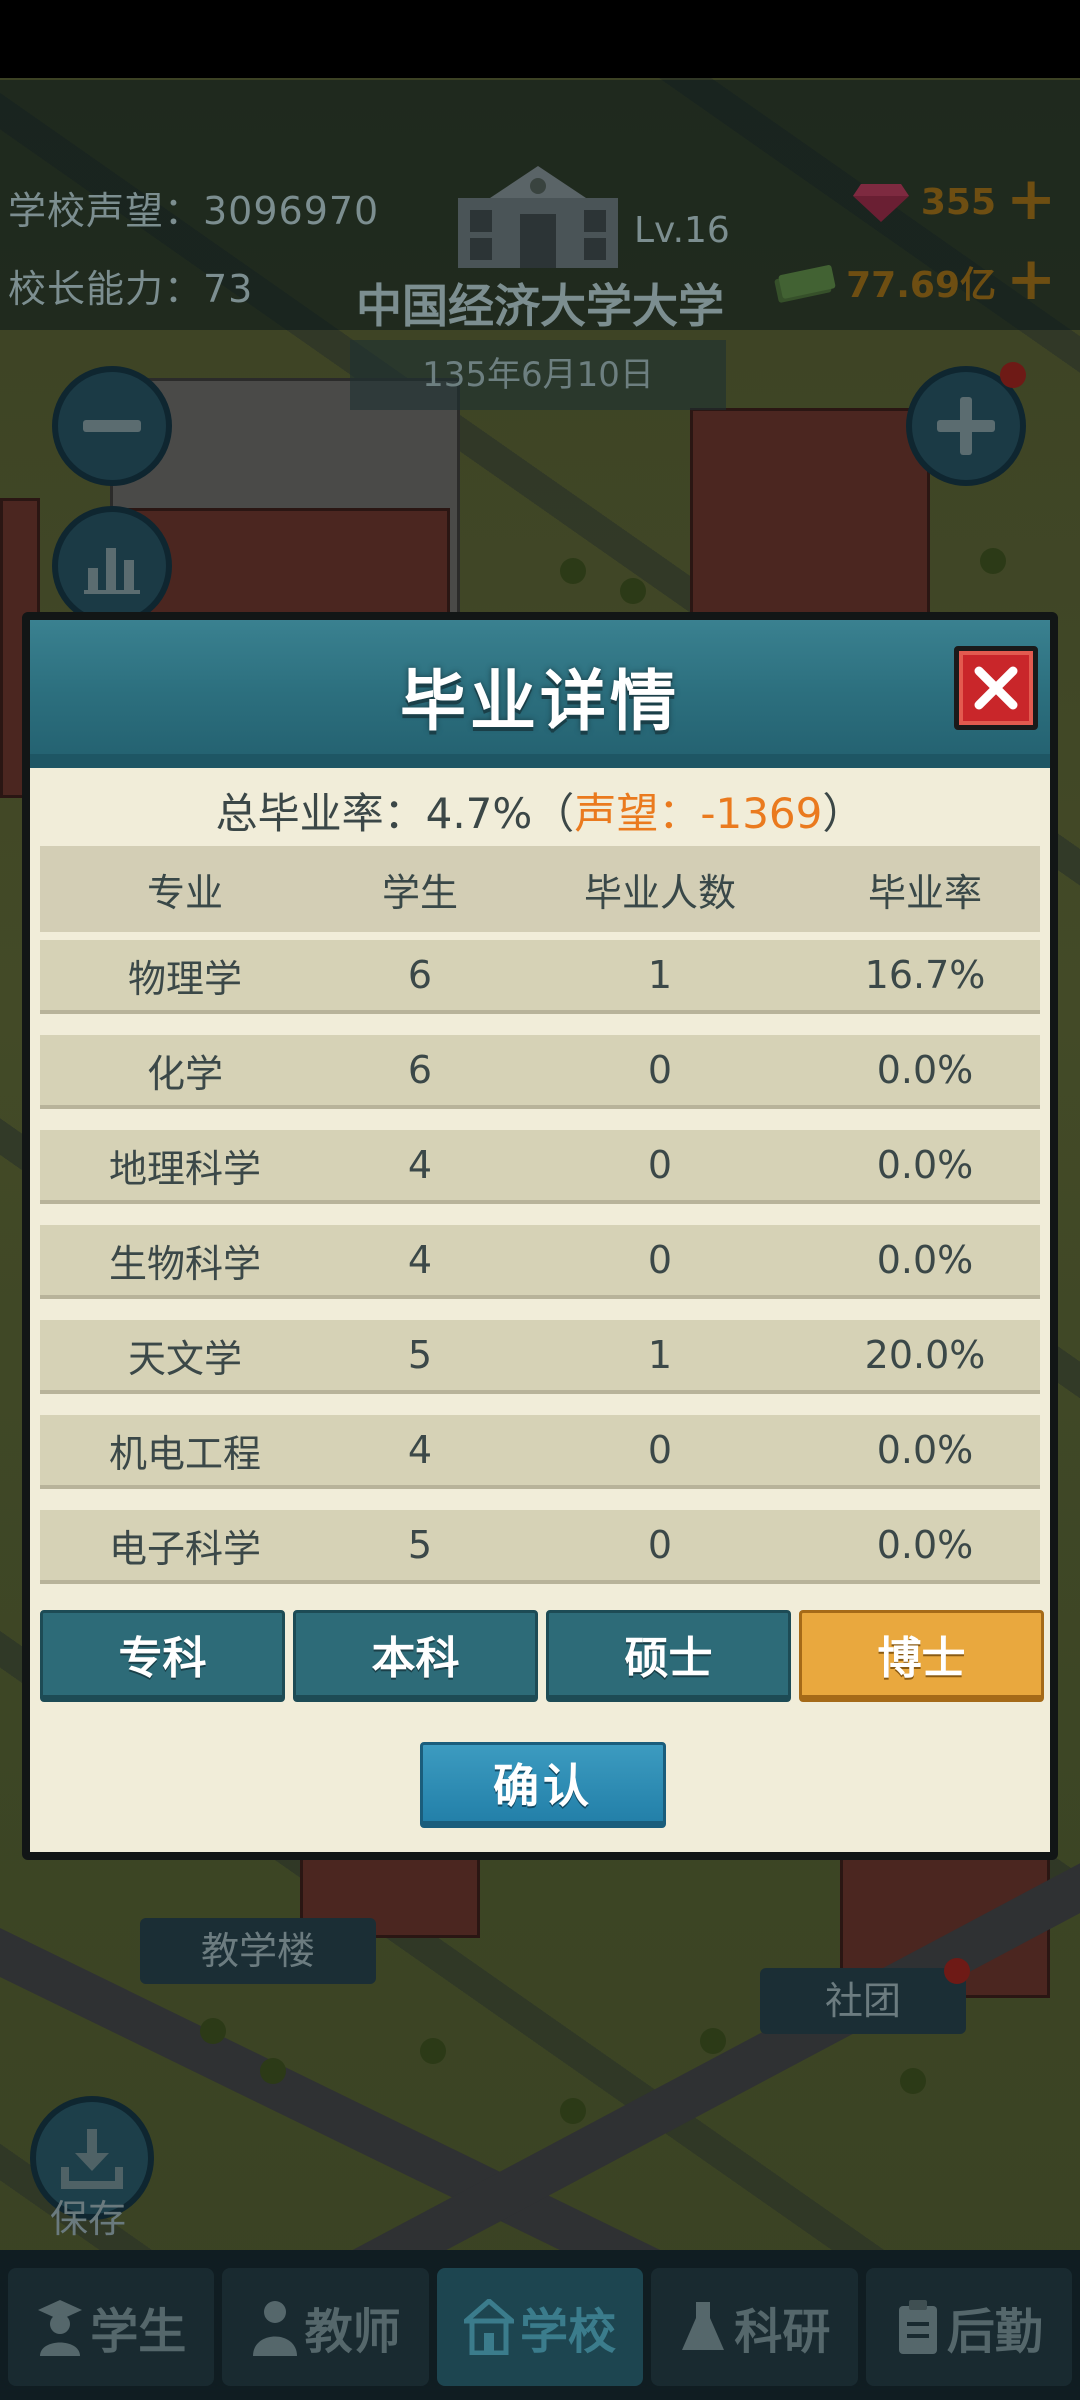 Image resolution: width=1080 pixels, height=2400 pixels. What do you see at coordinates (568, 2332) in the screenshot?
I see `nav-school-label: 学校` at bounding box center [568, 2332].